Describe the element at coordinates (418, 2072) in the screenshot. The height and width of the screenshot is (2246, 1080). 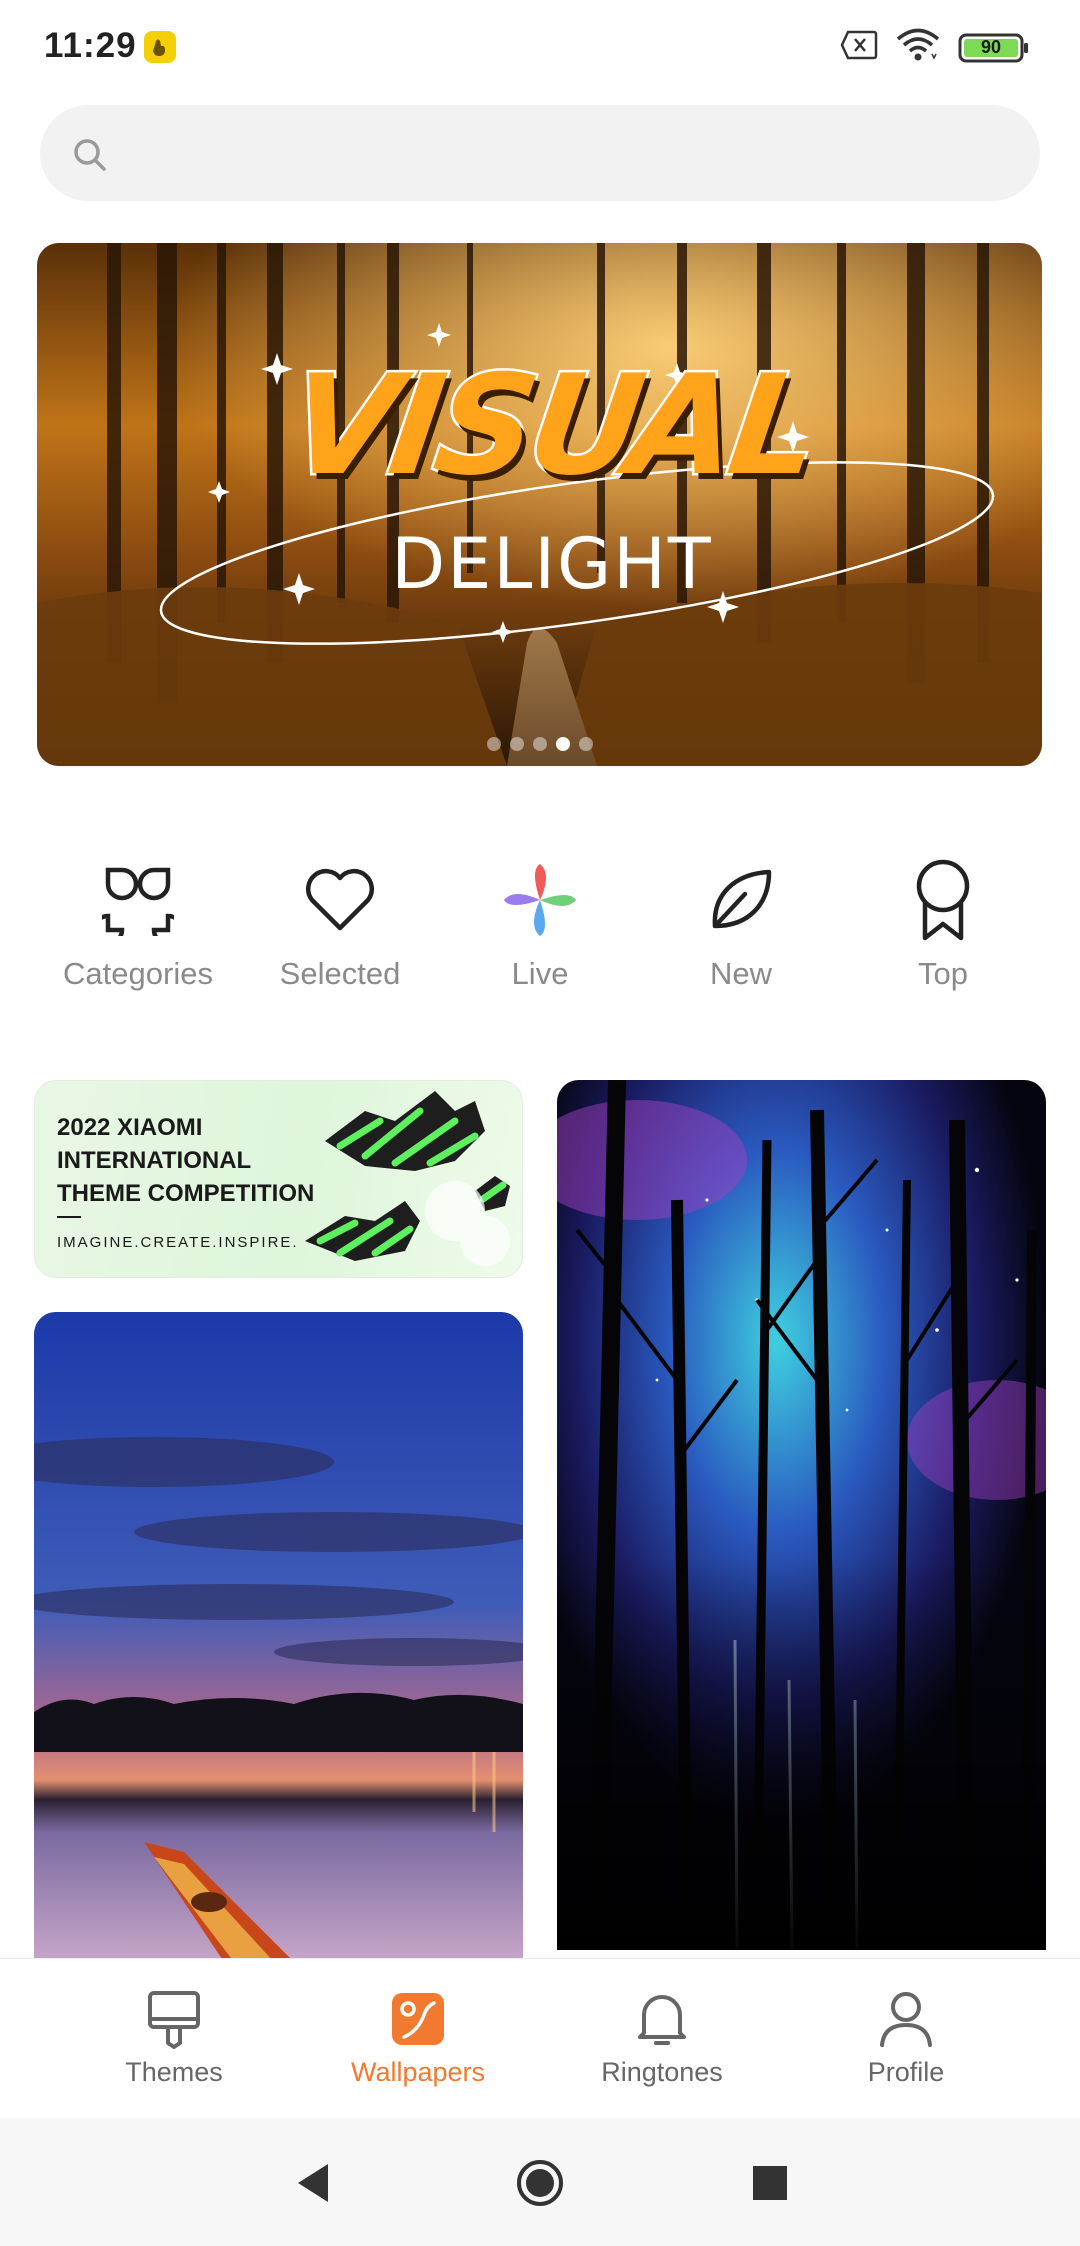
I see `nav-label: Wallpapers` at that location.